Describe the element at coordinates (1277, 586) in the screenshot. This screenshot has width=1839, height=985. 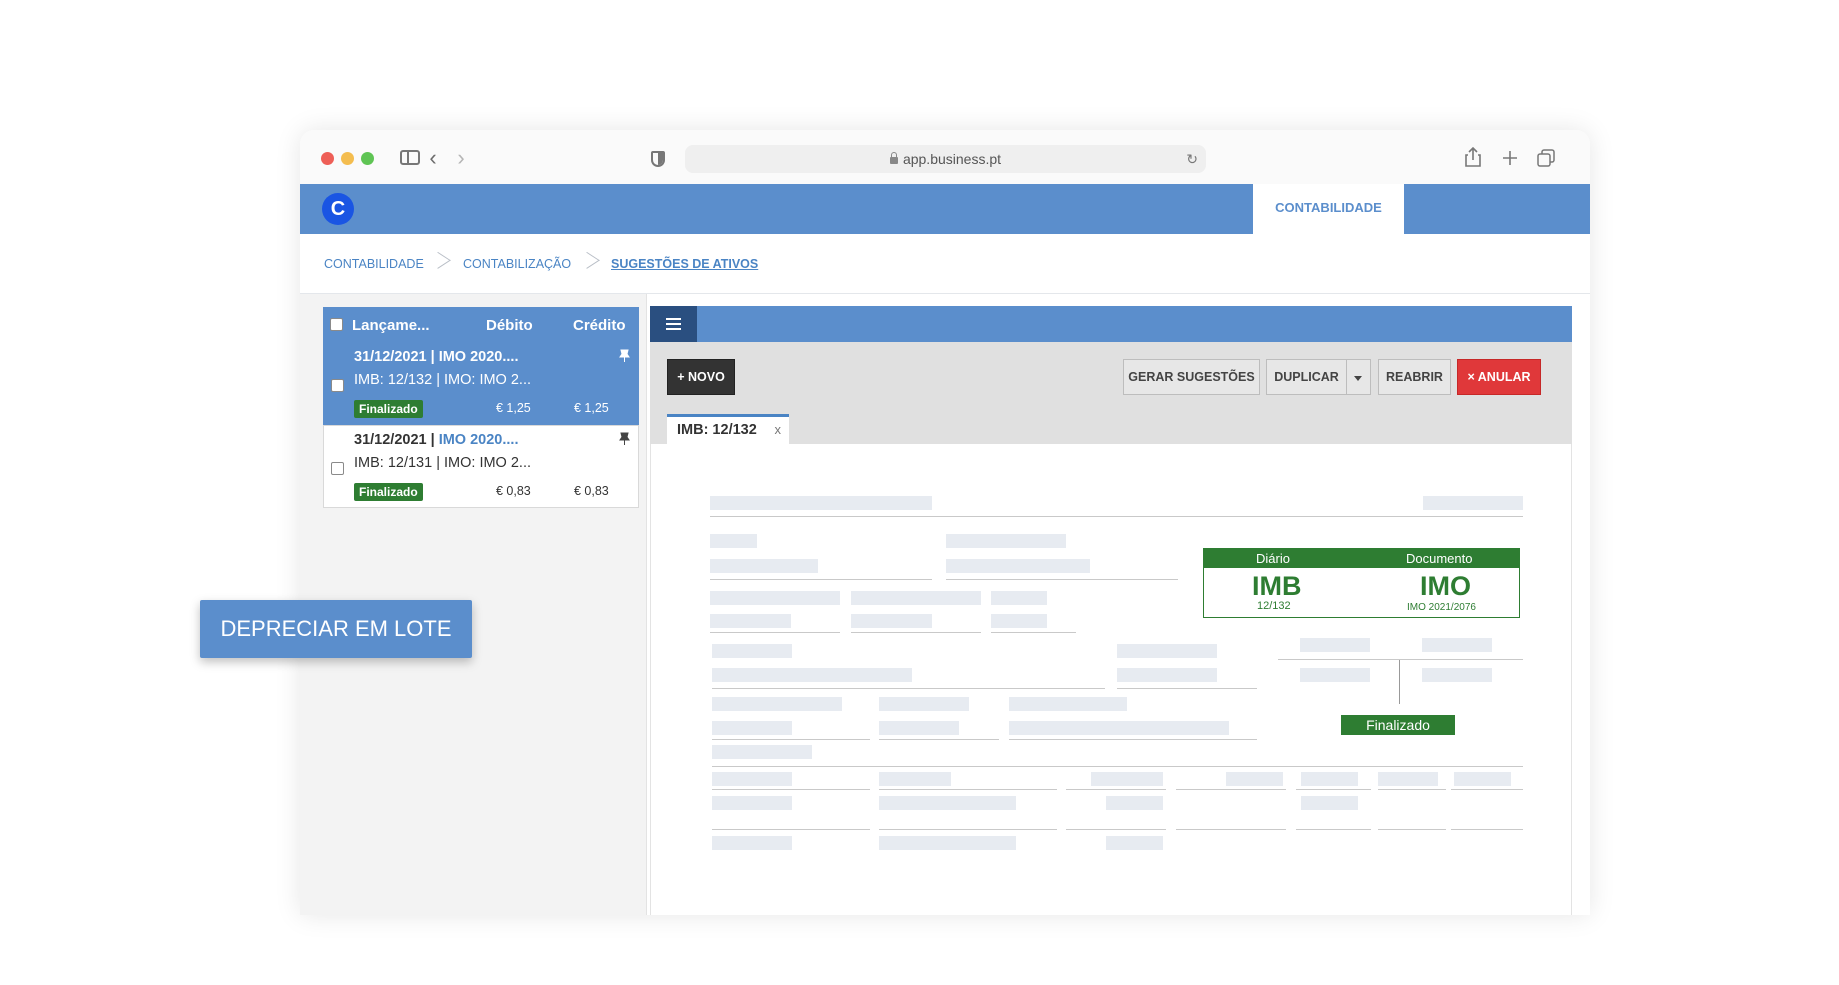
I see `diario-value: IMB` at that location.